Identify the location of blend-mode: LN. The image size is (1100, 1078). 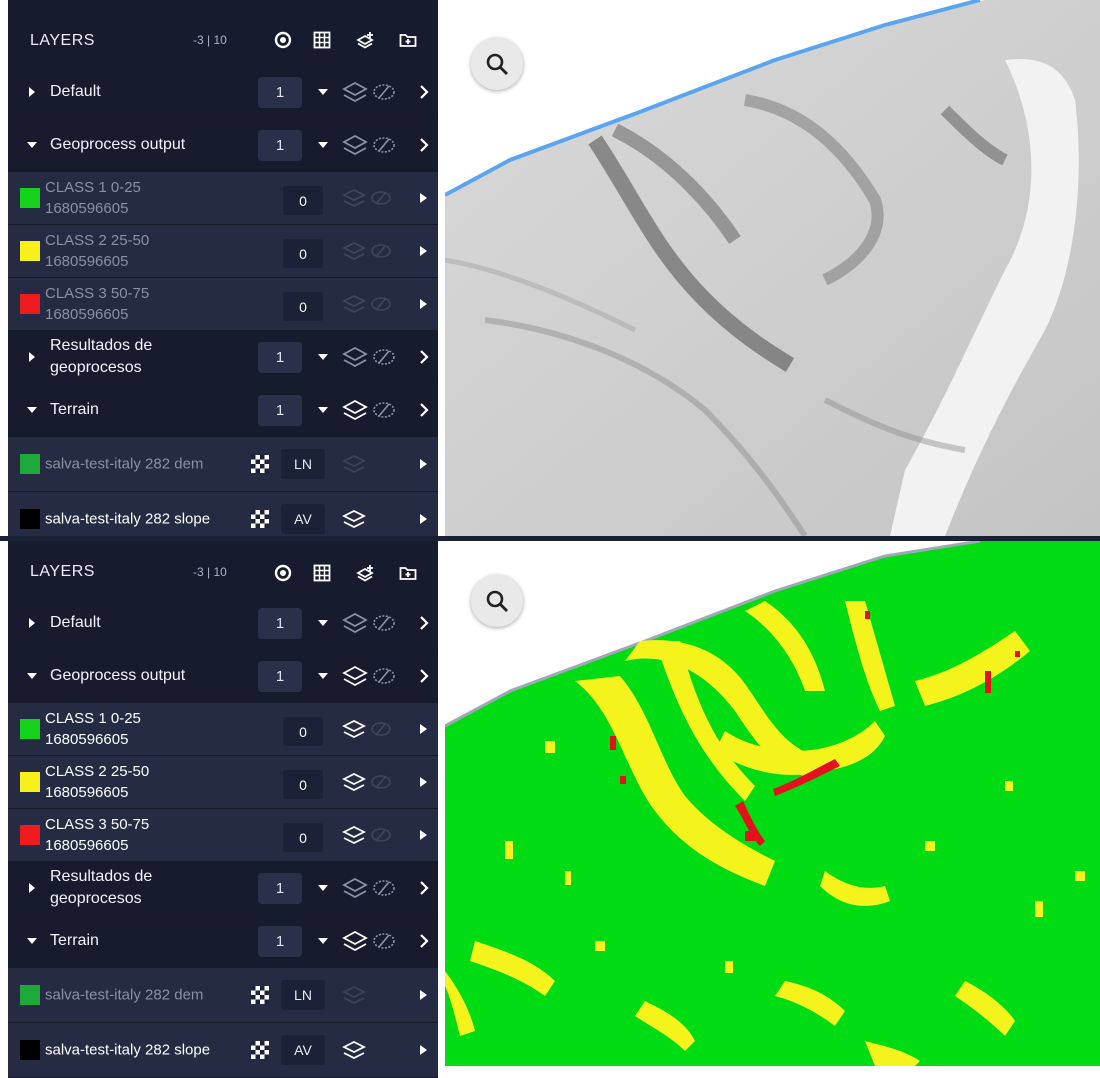
(303, 464).